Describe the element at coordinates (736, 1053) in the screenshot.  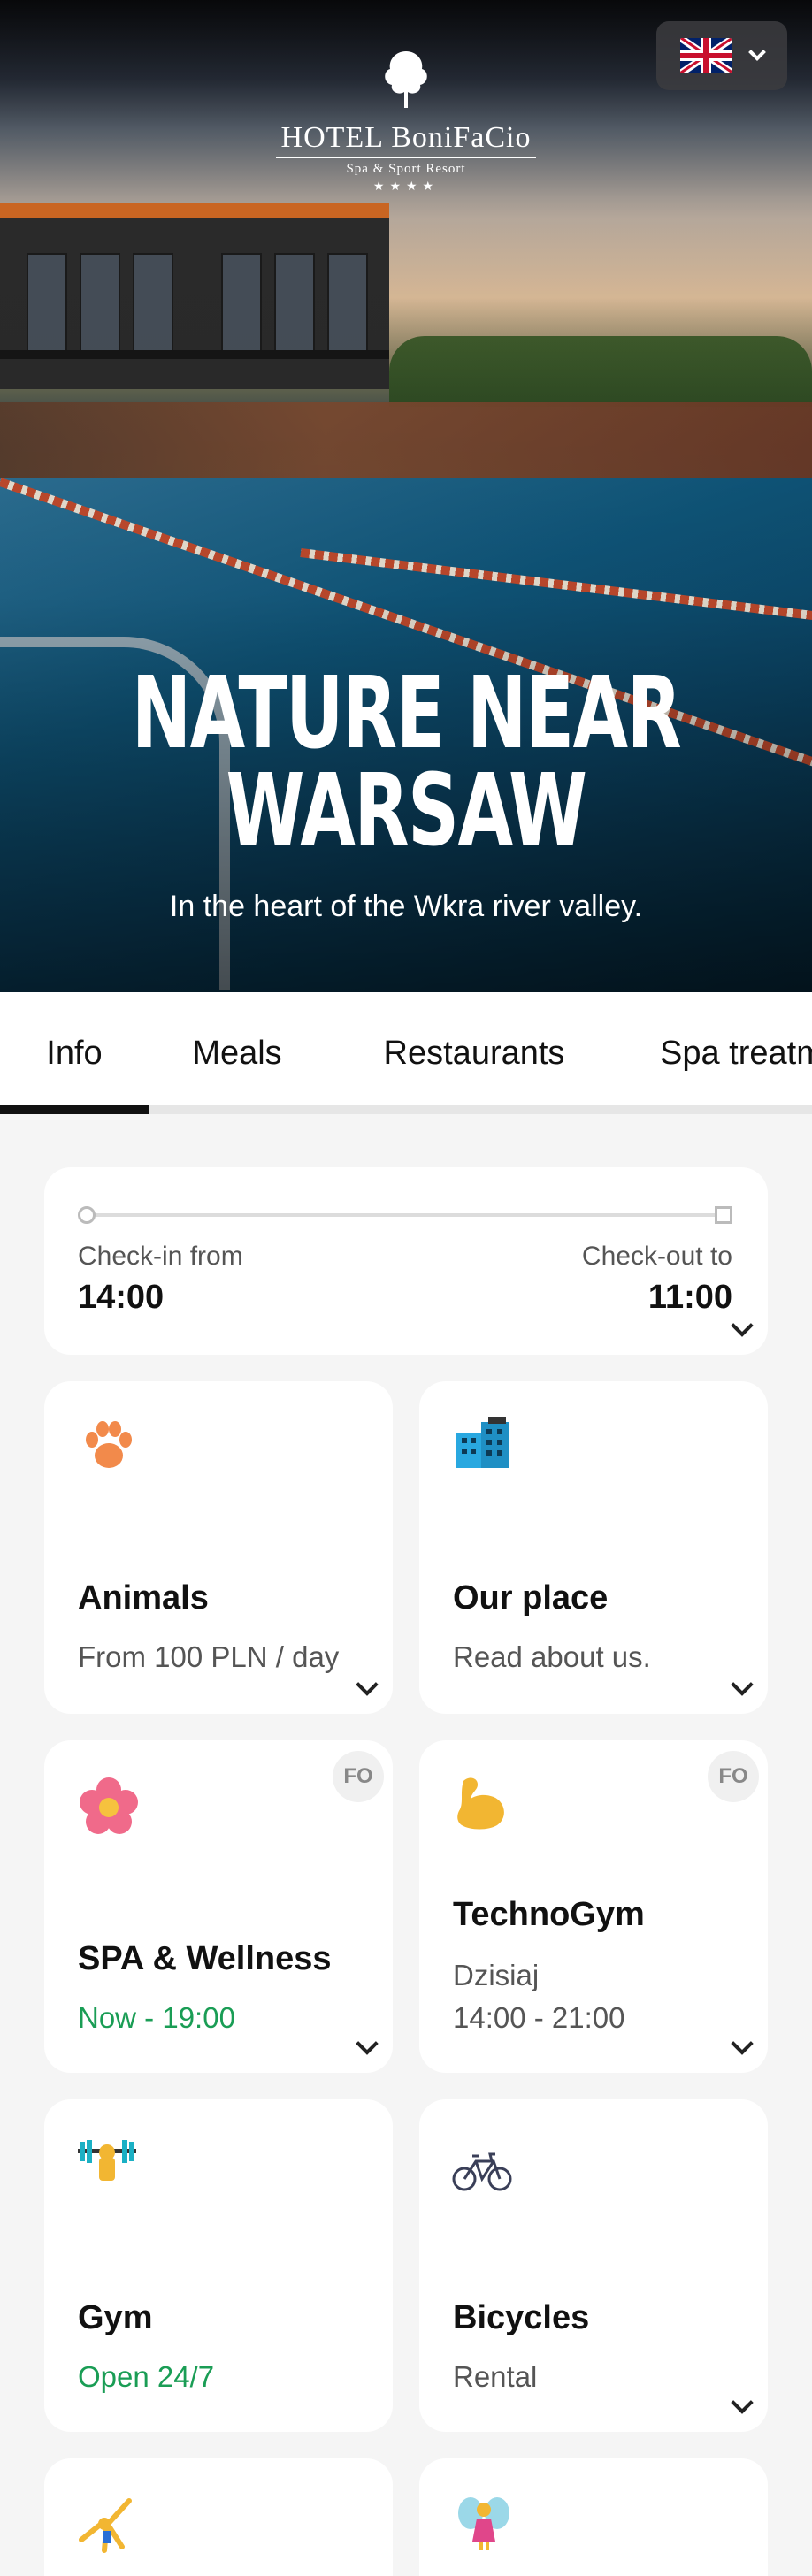
I see `tab-spa-treatments: Spa treatments` at that location.